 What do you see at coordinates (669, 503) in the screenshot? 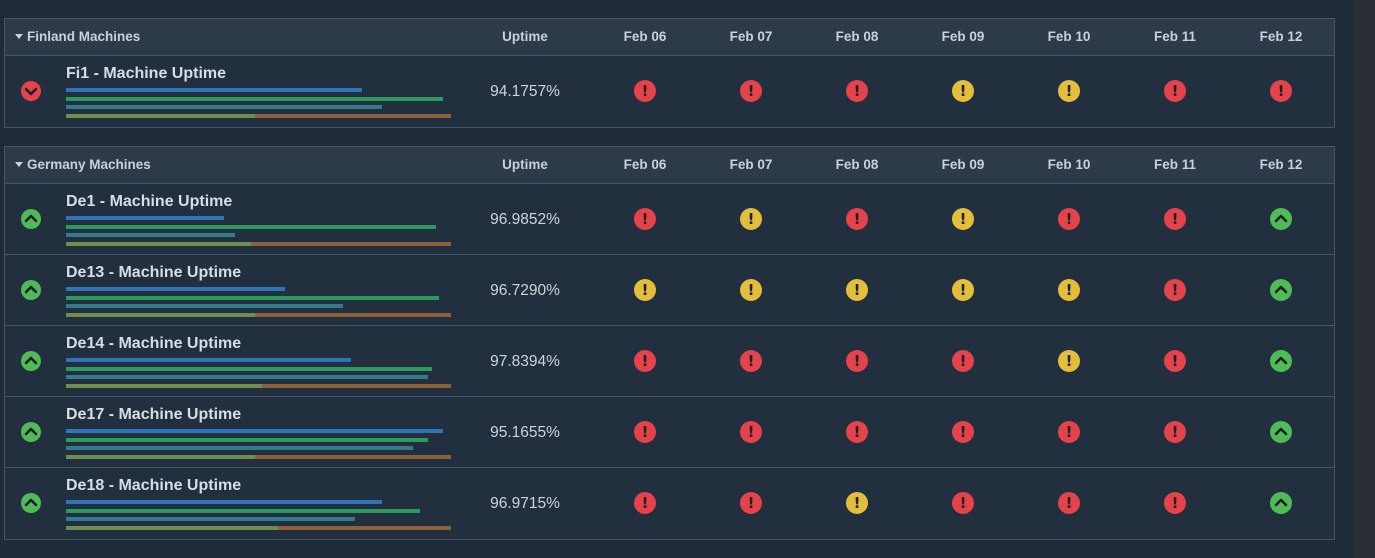
I see `machine-row: De18 - Machine Uptime 96.9715%!!!!!!` at bounding box center [669, 503].